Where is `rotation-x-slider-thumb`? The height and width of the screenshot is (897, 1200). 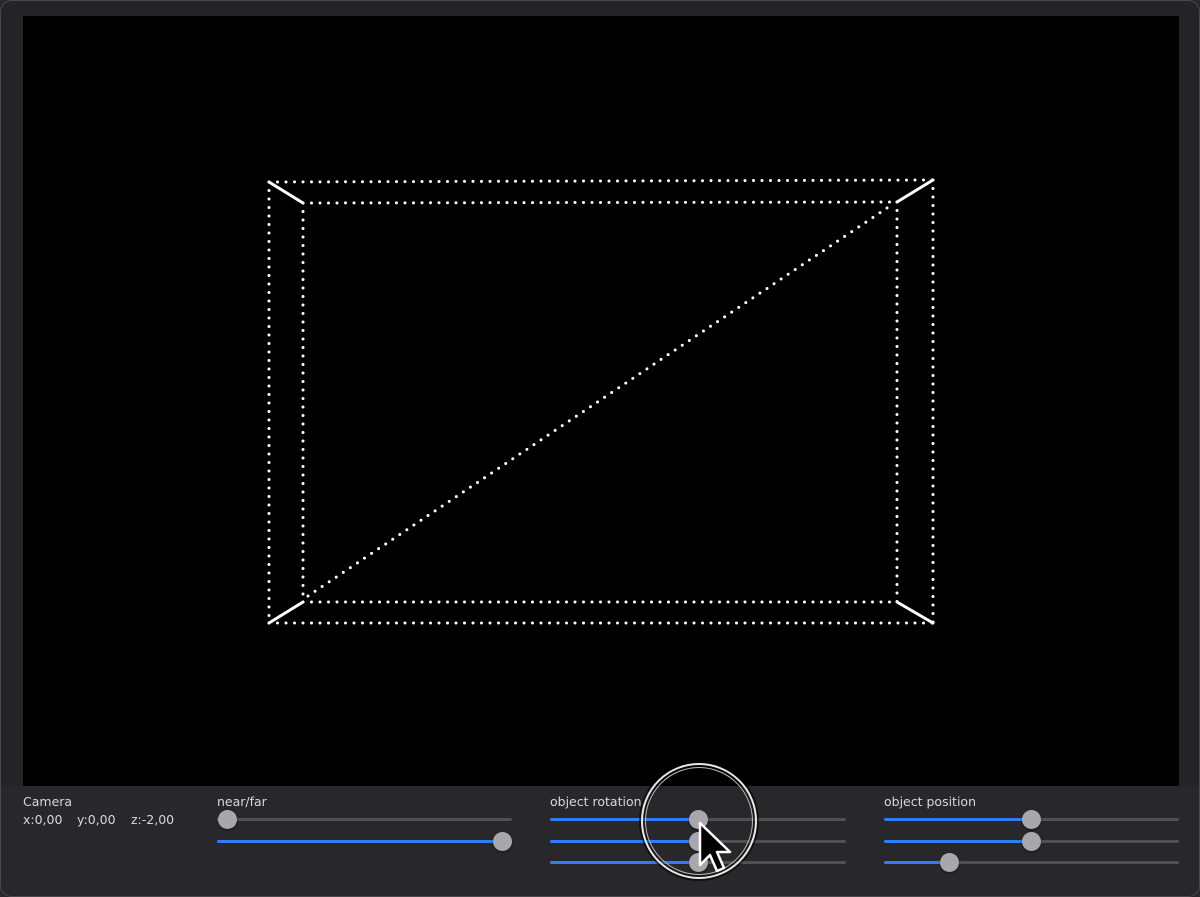
rotation-x-slider-thumb is located at coordinates (698, 819).